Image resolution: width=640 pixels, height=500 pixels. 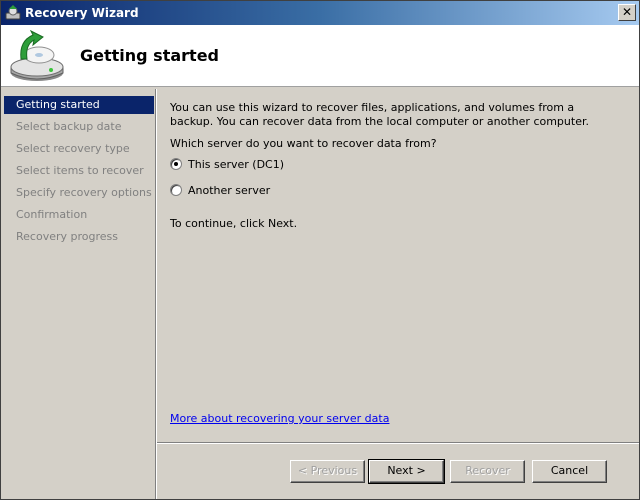 What do you see at coordinates (67, 236) in the screenshot?
I see `nav-step-recovery-progress: Recovery progress` at bounding box center [67, 236].